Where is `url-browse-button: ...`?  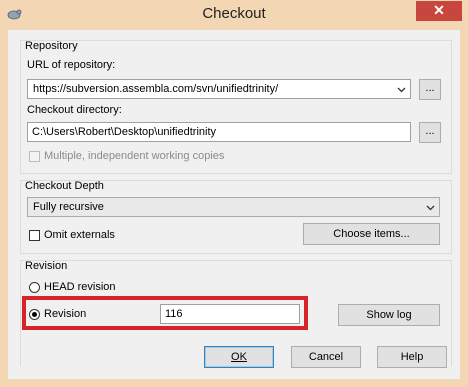
url-browse-button: ... is located at coordinates (430, 89).